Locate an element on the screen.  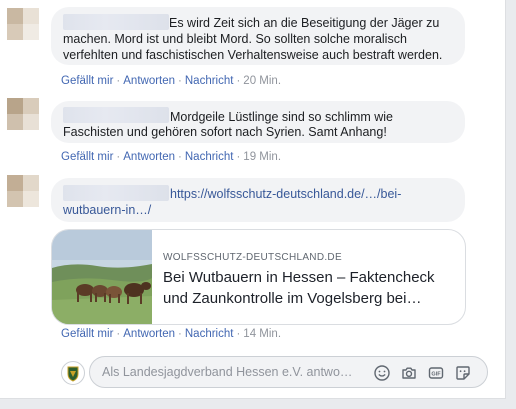
page-avatar is located at coordinates (73, 373).